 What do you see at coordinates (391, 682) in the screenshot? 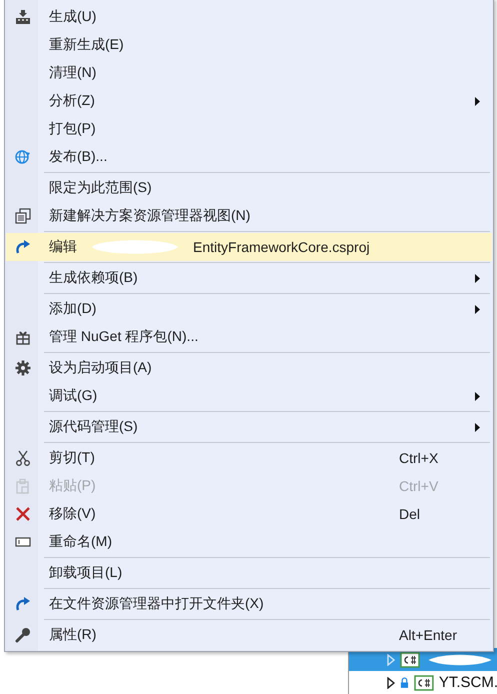
I see `expand-arrow-icon` at bounding box center [391, 682].